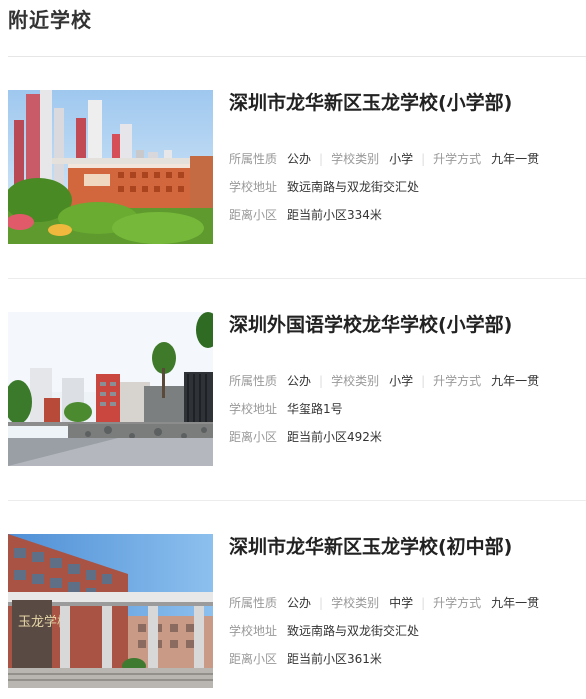 This screenshot has width=586, height=699. I want to click on school-distance-row: 距离小区 距当前小区334米, so click(305, 215).